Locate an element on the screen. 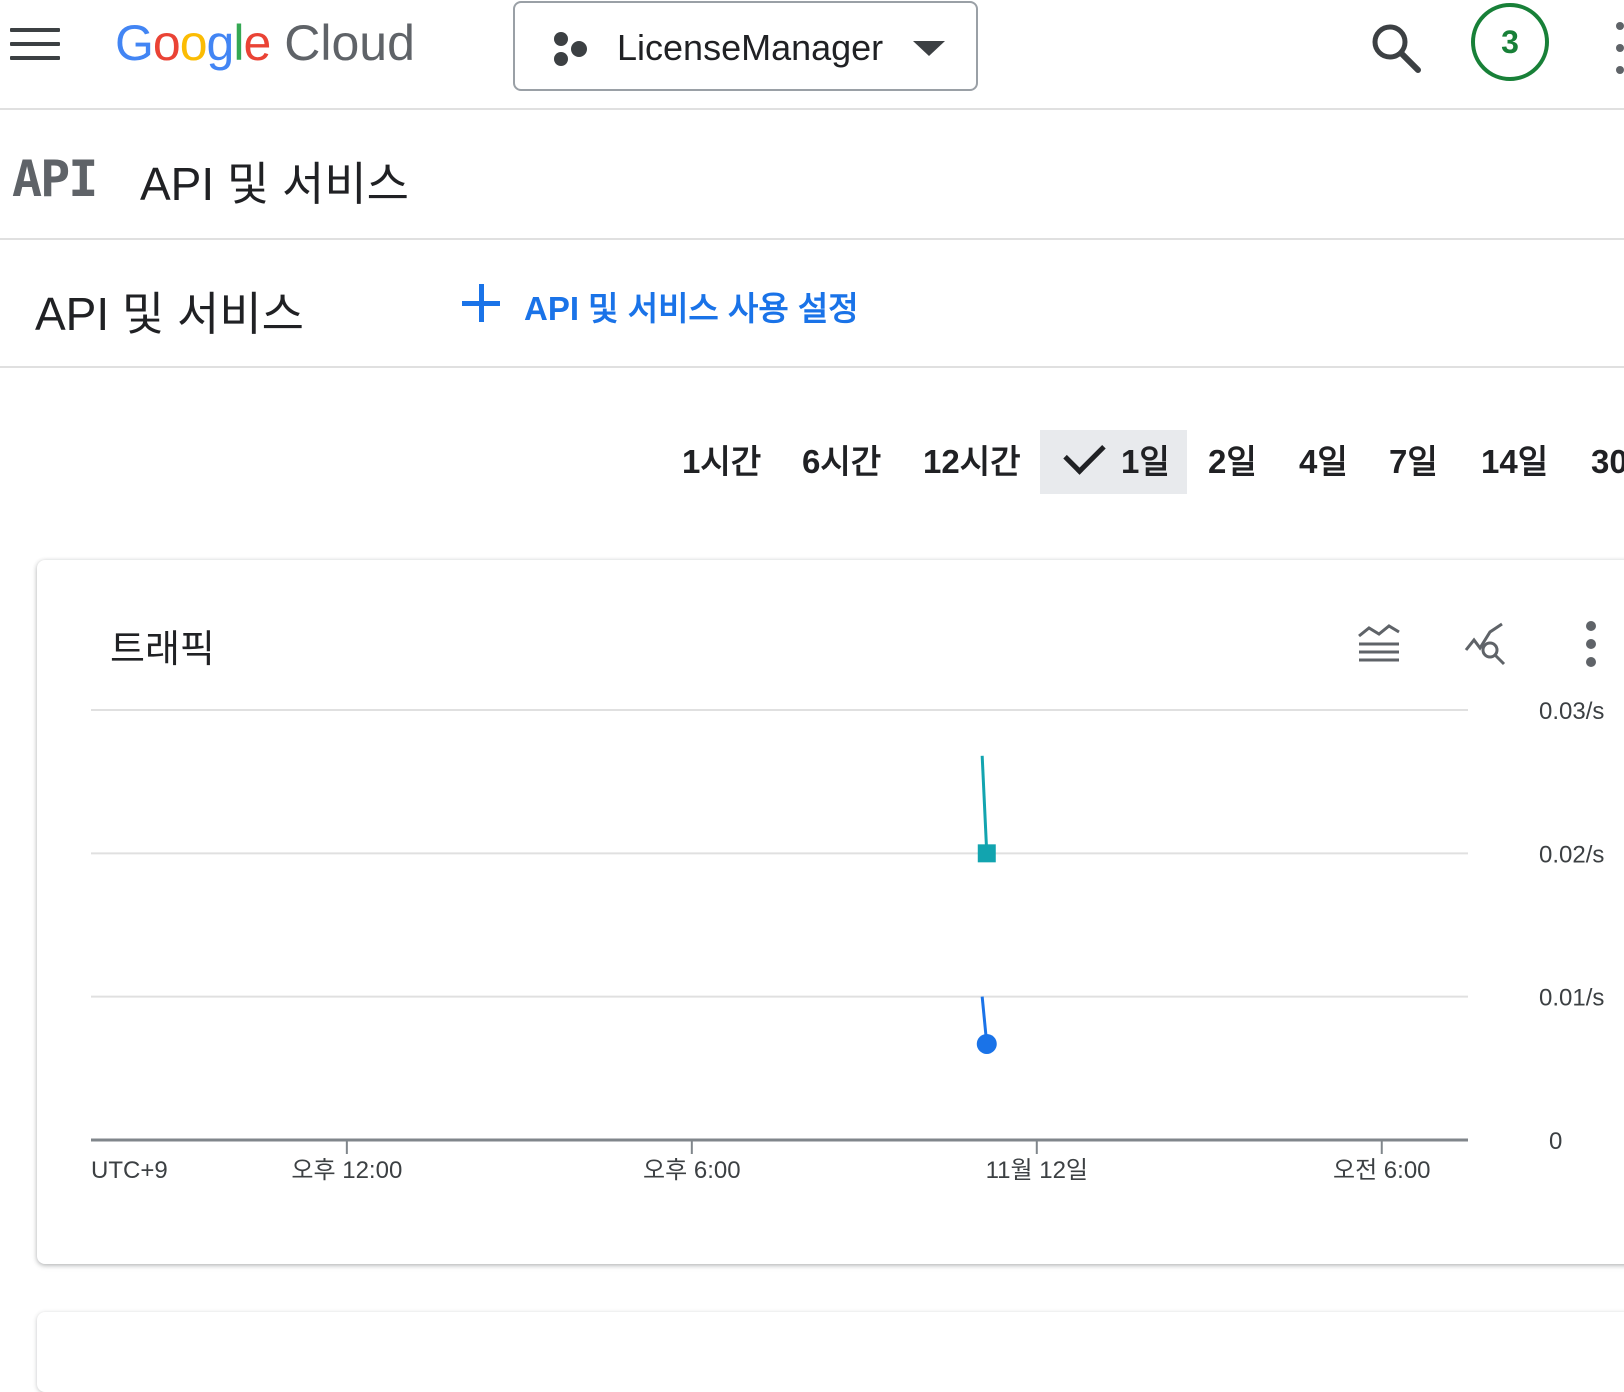 The height and width of the screenshot is (1392, 1624). time-range-4d: 4일 is located at coordinates (1323, 462).